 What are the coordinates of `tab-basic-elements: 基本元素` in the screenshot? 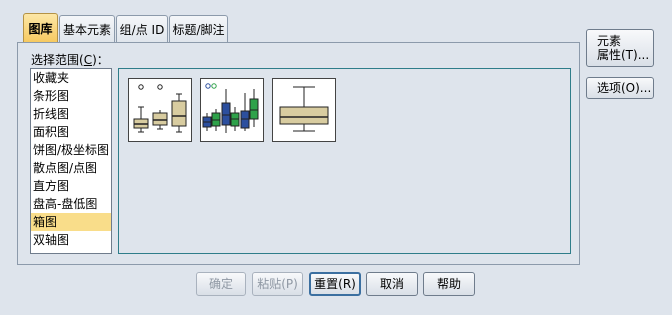 It's located at (87, 29).